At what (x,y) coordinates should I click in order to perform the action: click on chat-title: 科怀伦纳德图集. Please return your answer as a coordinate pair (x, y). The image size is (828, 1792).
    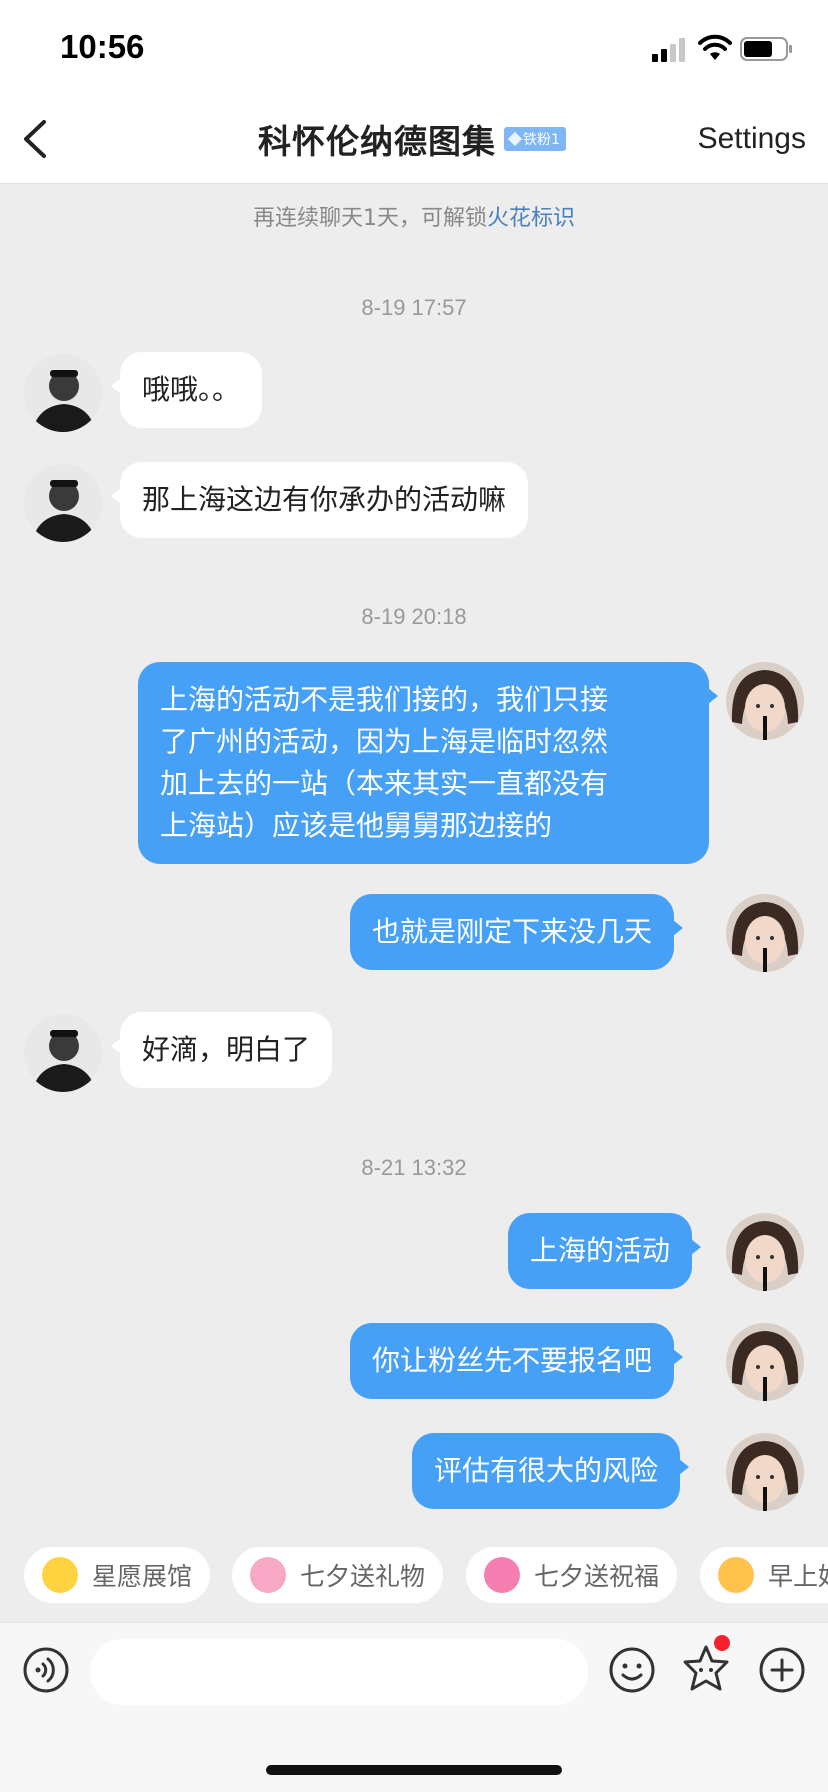
    Looking at the image, I should click on (377, 141).